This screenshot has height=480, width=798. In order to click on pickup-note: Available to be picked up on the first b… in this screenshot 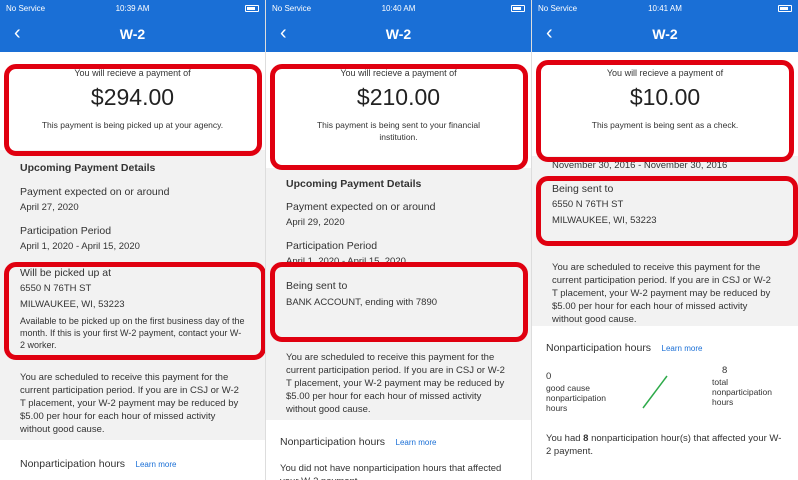, I will do `click(132, 333)`.